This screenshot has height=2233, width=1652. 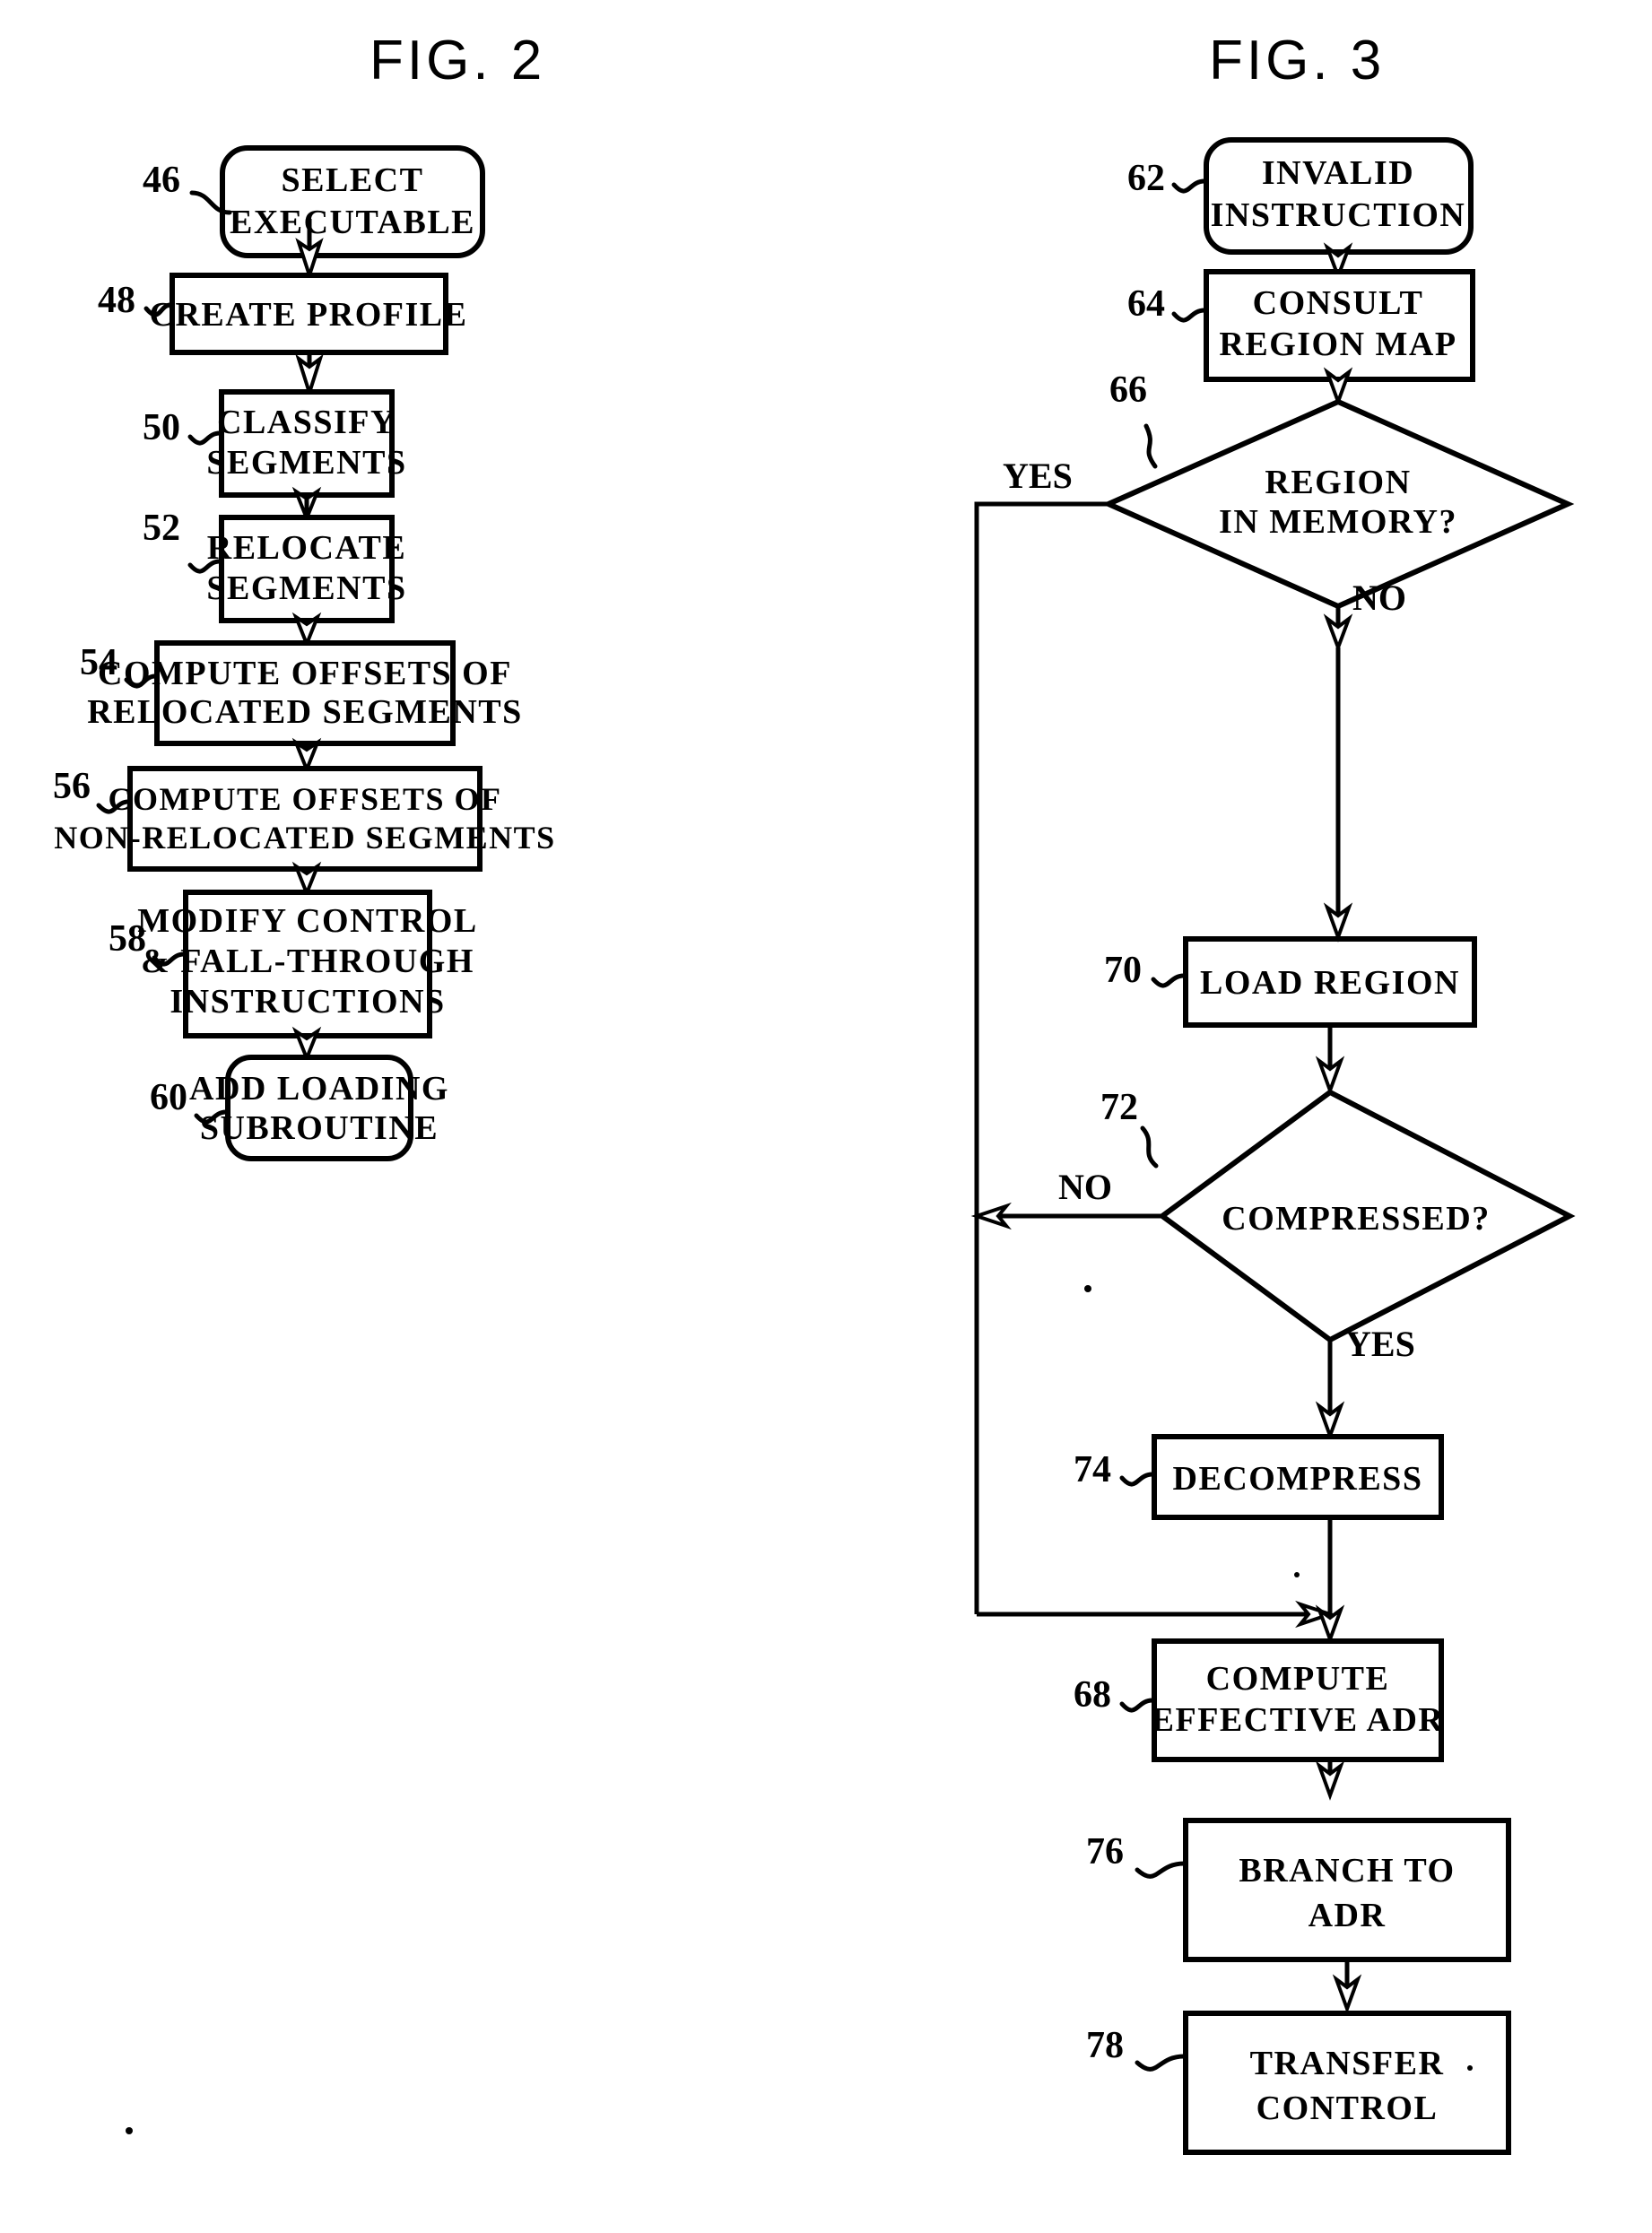 I want to click on ink-speck-a, so click(x=1087, y=1288).